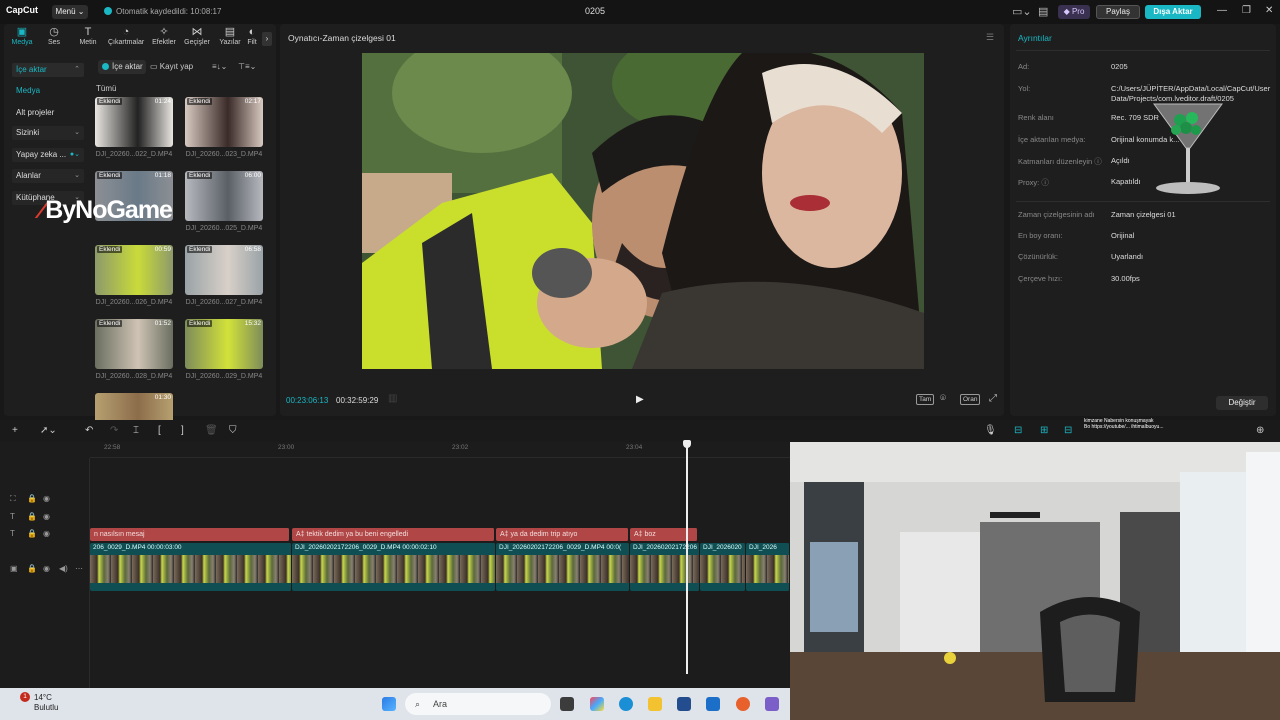  Describe the element at coordinates (723, 567) in the screenshot. I see `video-clip: DJI_2026020` at that location.